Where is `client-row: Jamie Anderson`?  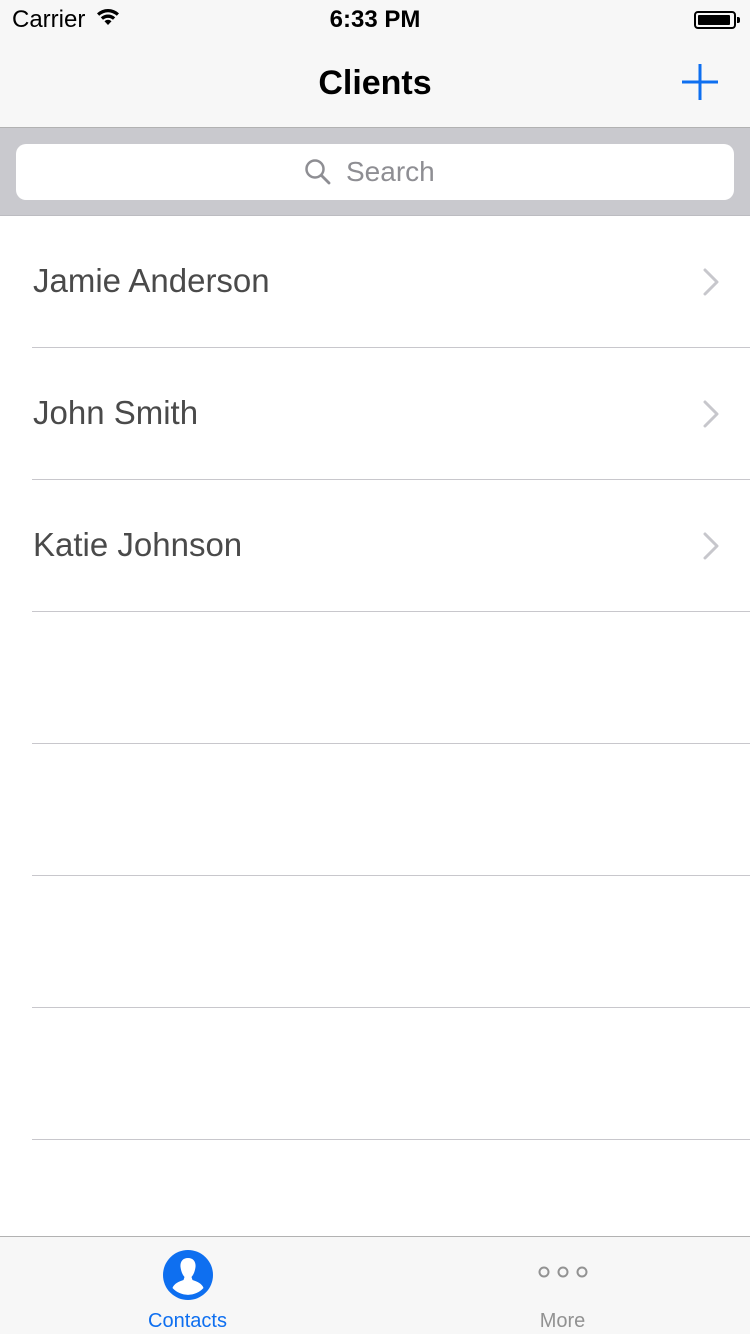
client-row: Jamie Anderson is located at coordinates (375, 282).